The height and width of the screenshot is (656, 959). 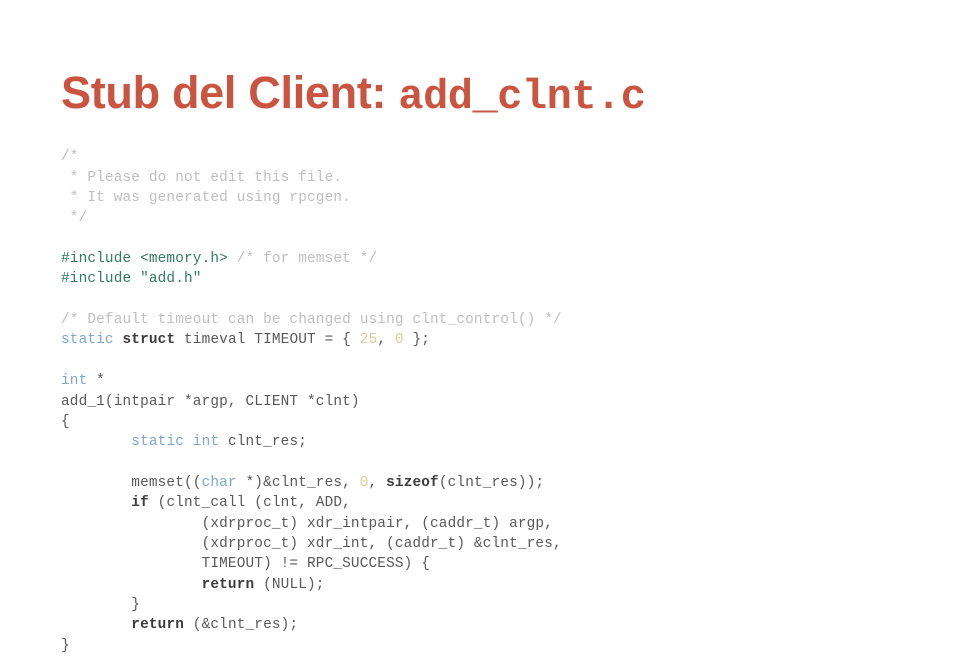 What do you see at coordinates (491, 218) in the screenshot?
I see `code-line: */` at bounding box center [491, 218].